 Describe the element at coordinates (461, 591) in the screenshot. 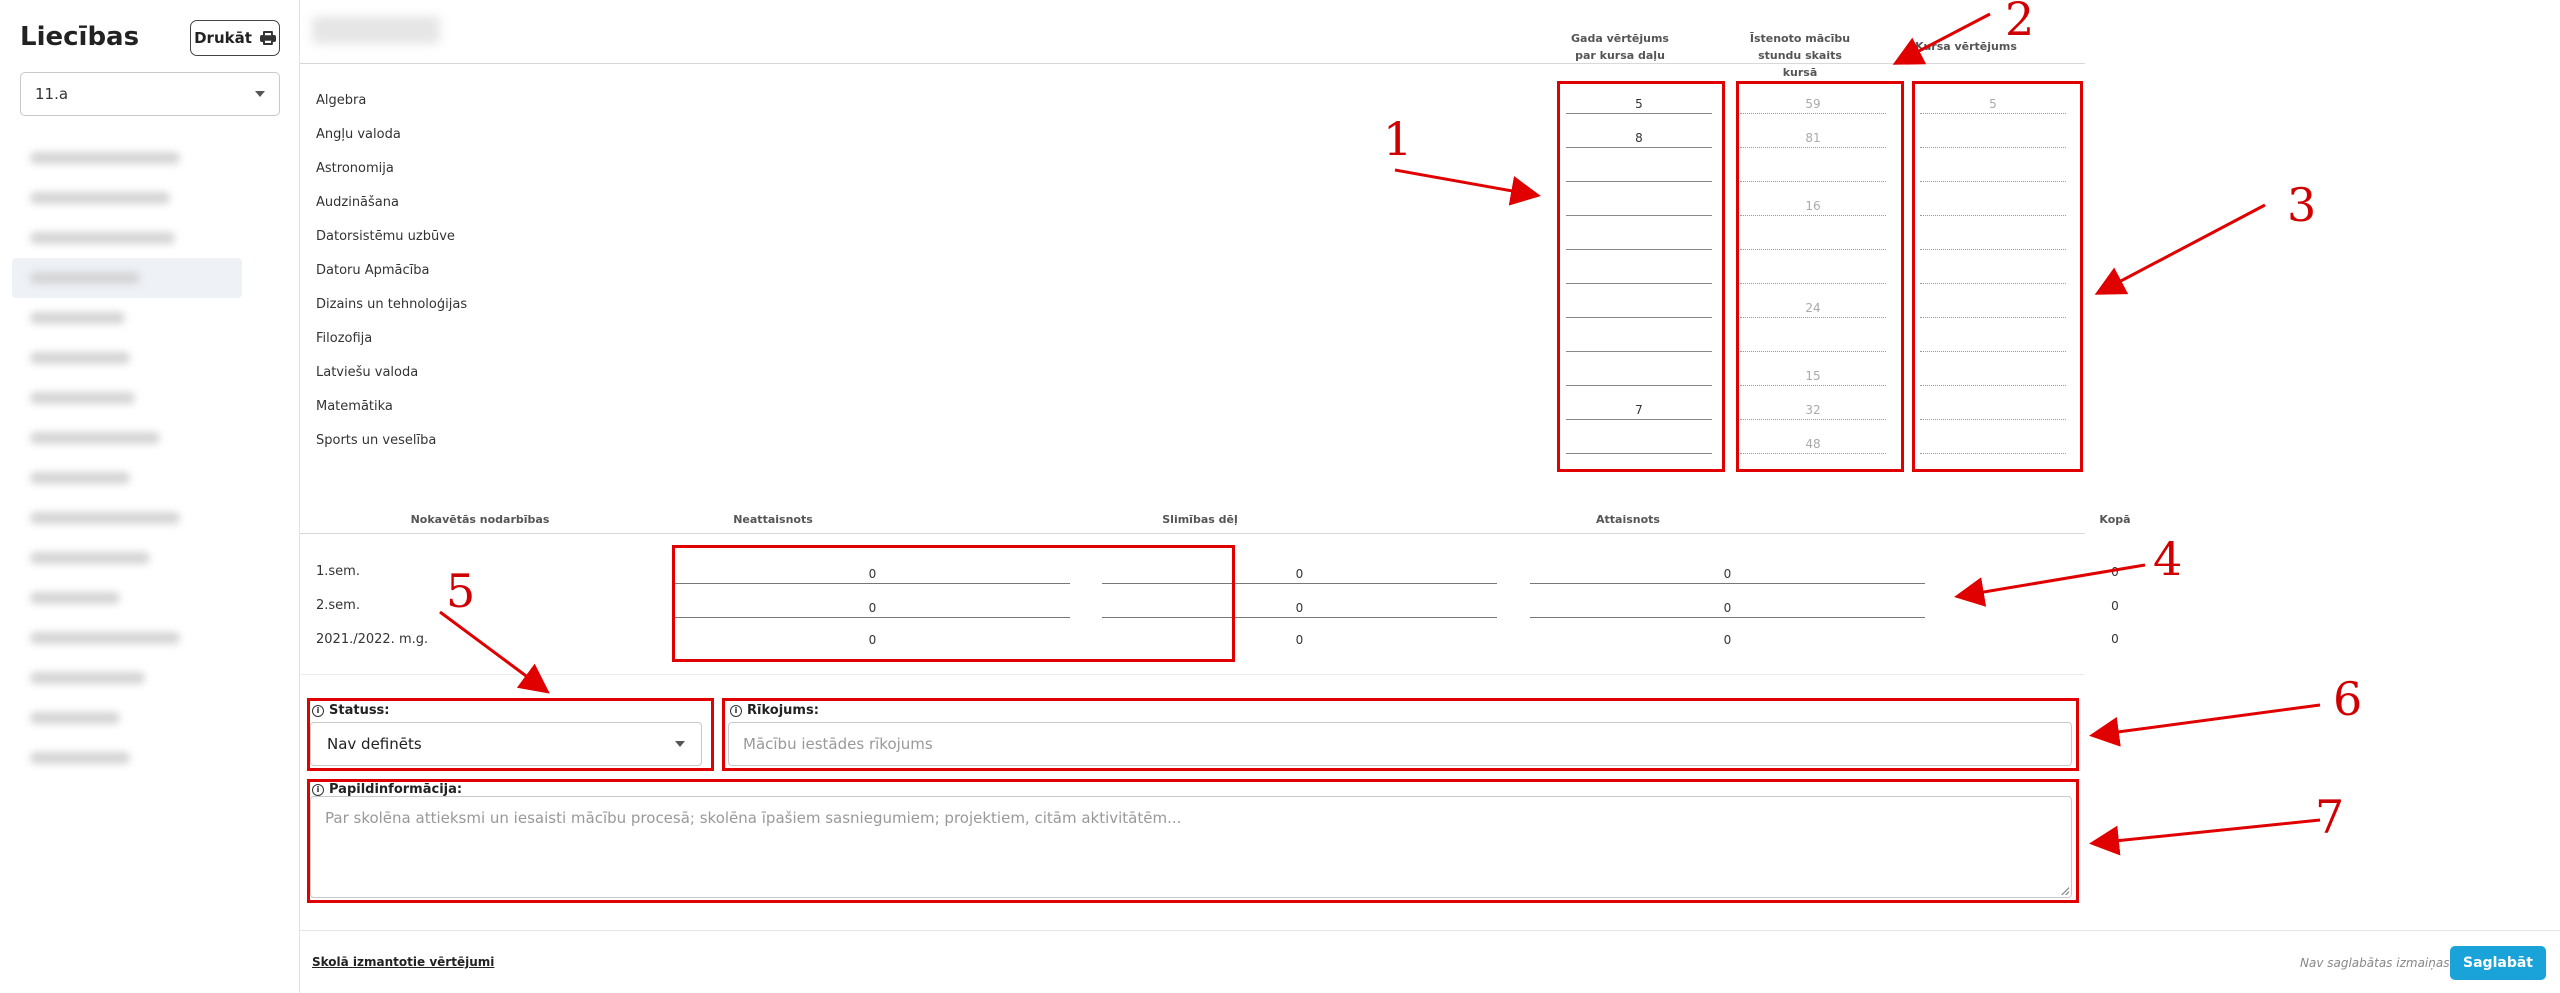

I see `annotation-number-5: 5` at that location.